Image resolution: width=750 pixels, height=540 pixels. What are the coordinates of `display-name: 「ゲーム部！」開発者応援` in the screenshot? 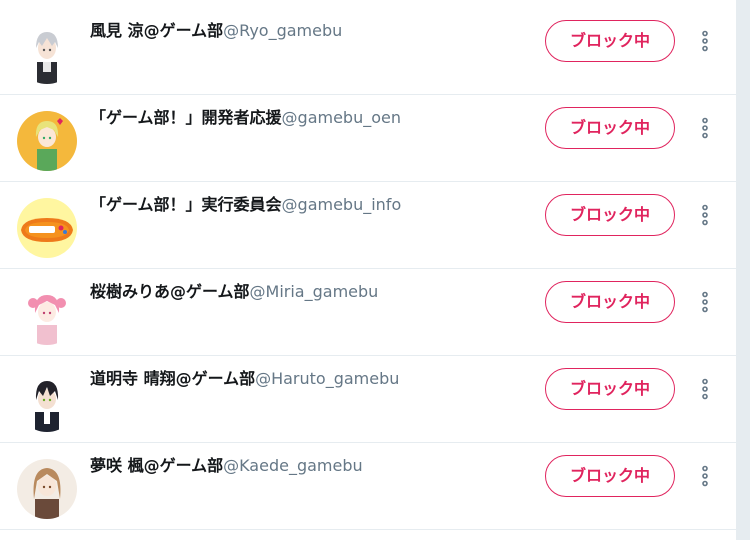 It's located at (186, 117).